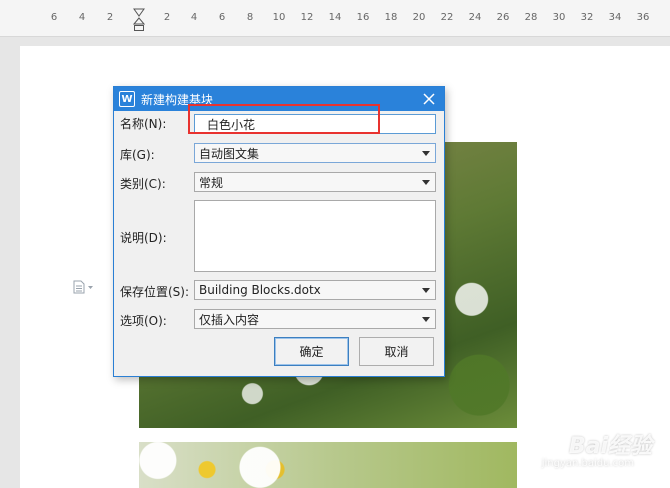 Image resolution: width=670 pixels, height=488 pixels. Describe the element at coordinates (177, 99) in the screenshot. I see `dialog-title: 新建构建基块` at that location.